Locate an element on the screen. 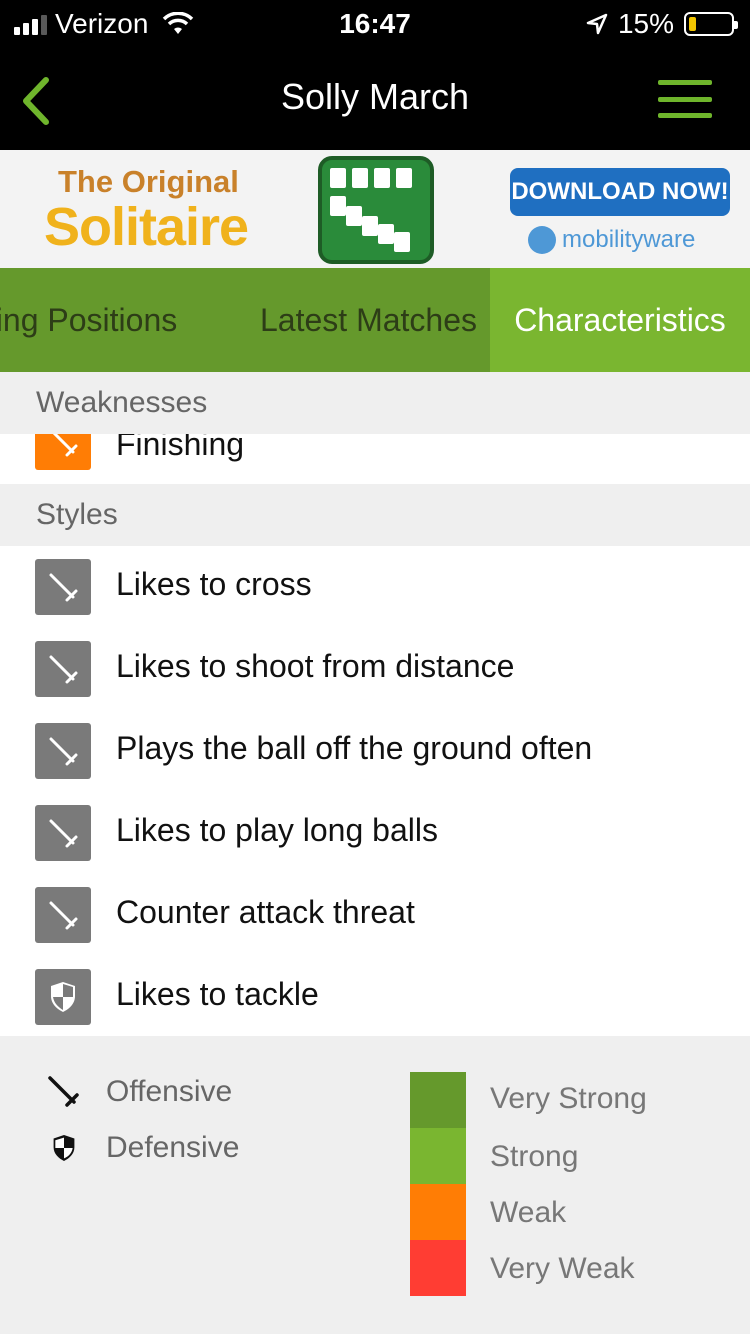 The image size is (750, 1334). list-item: Likes to tackle is located at coordinates (375, 997).